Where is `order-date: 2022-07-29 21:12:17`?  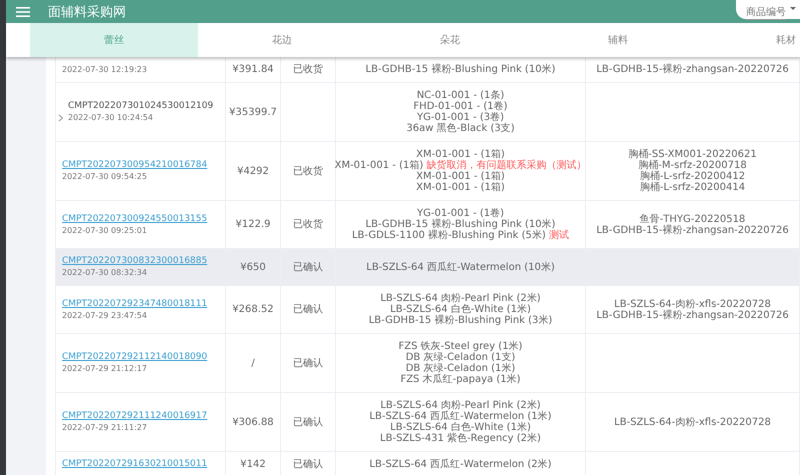 order-date: 2022-07-29 21:12:17 is located at coordinates (104, 368).